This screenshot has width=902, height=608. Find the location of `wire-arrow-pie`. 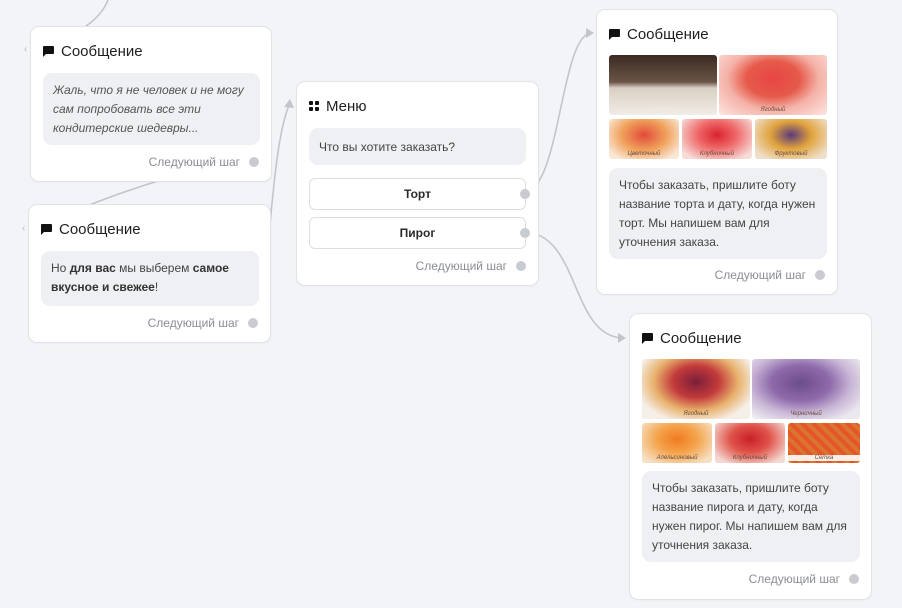

wire-arrow-pie is located at coordinates (622, 338).